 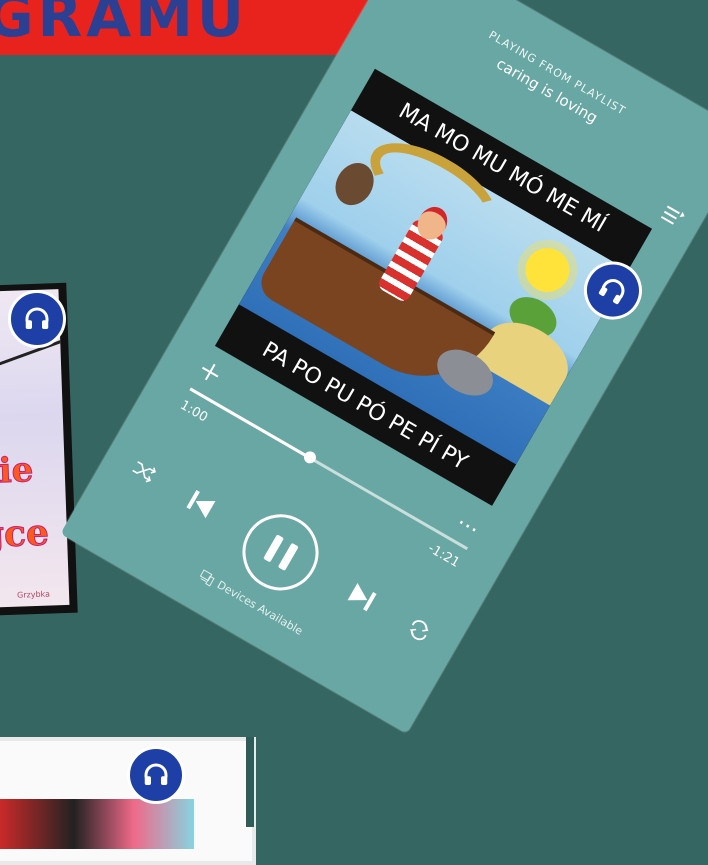 What do you see at coordinates (17, 471) in the screenshot?
I see `left-card-title-line1: ie` at bounding box center [17, 471].